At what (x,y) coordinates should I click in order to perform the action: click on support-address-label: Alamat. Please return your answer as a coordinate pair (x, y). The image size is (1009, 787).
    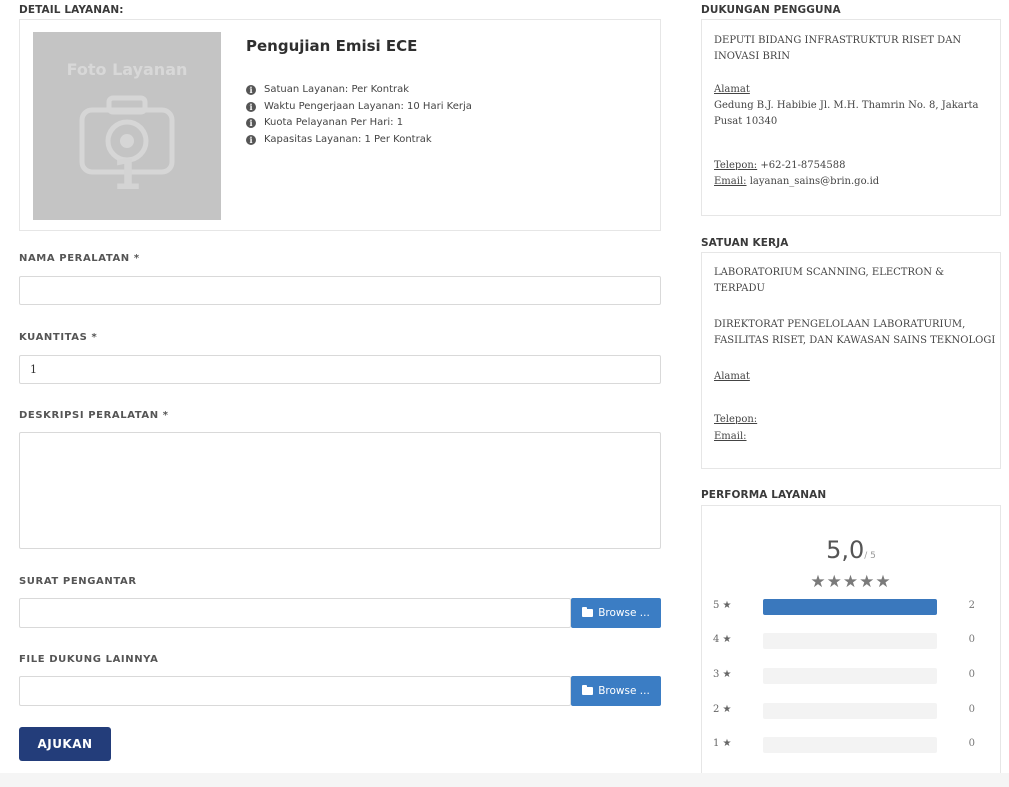
    Looking at the image, I should click on (732, 89).